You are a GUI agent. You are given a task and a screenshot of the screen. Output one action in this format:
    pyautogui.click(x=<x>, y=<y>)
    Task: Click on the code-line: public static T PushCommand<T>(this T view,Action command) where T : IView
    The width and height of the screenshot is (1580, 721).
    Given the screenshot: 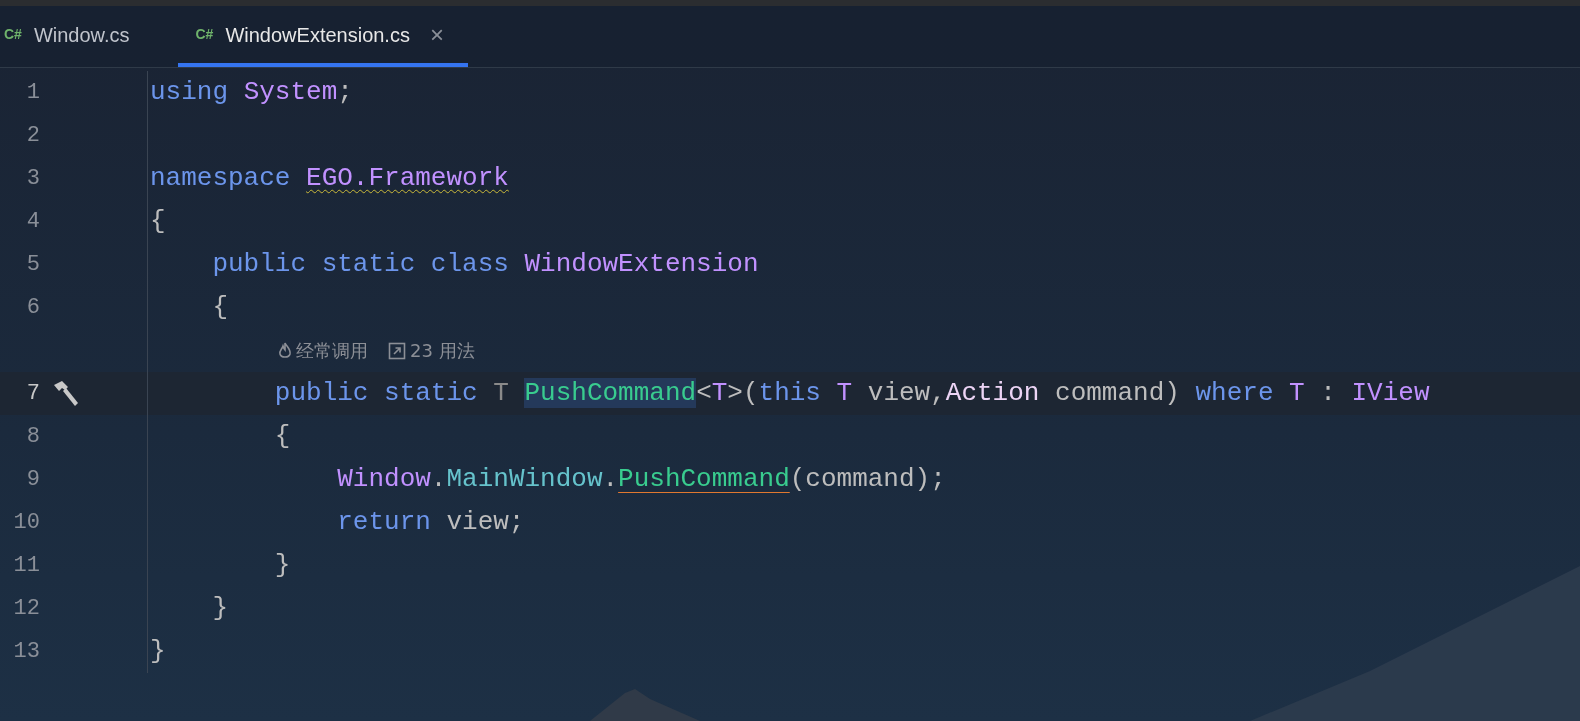 What is the action you would take?
    pyautogui.click(x=851, y=393)
    